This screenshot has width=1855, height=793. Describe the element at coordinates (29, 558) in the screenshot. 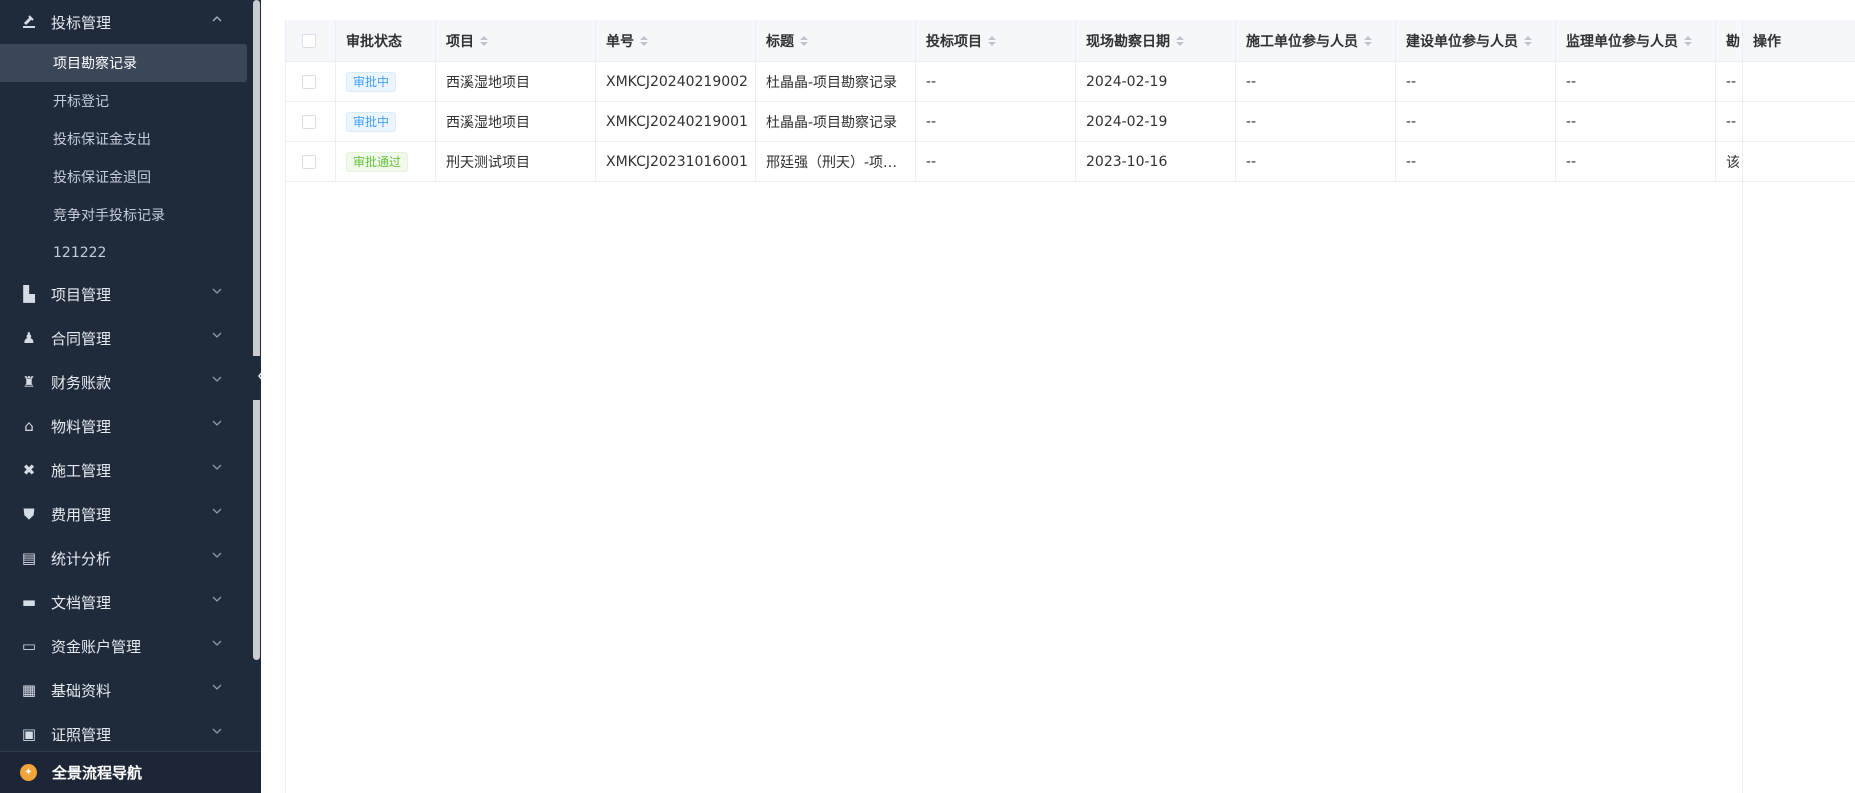

I see `chart-icon: ▤` at that location.